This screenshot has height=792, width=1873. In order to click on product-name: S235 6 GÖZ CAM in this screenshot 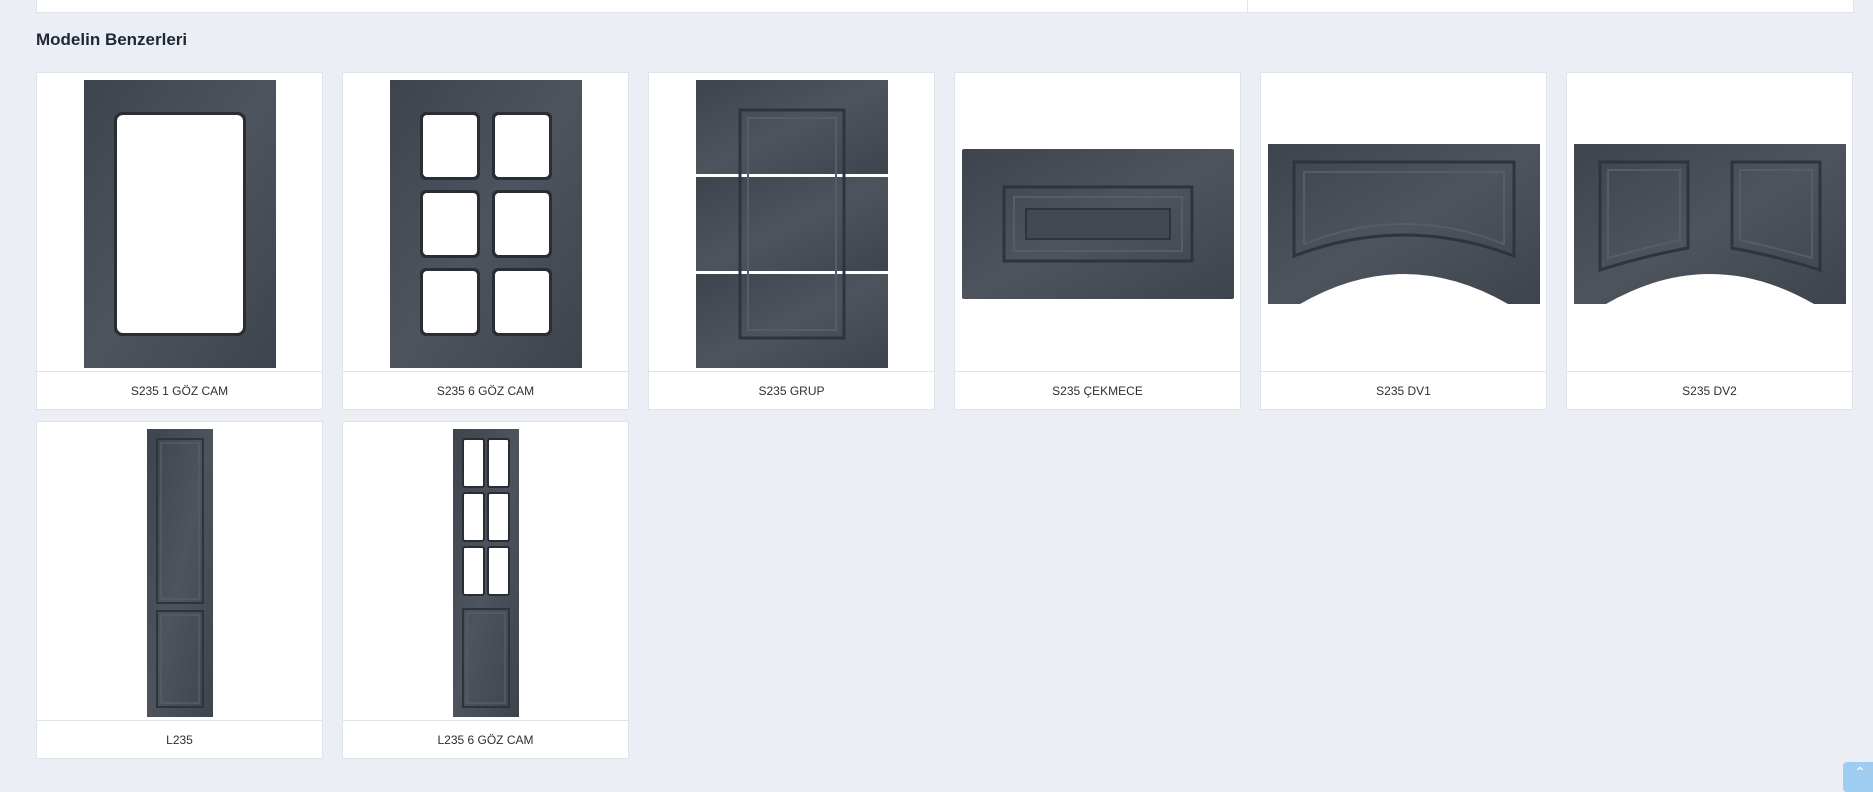, I will do `click(485, 390)`.